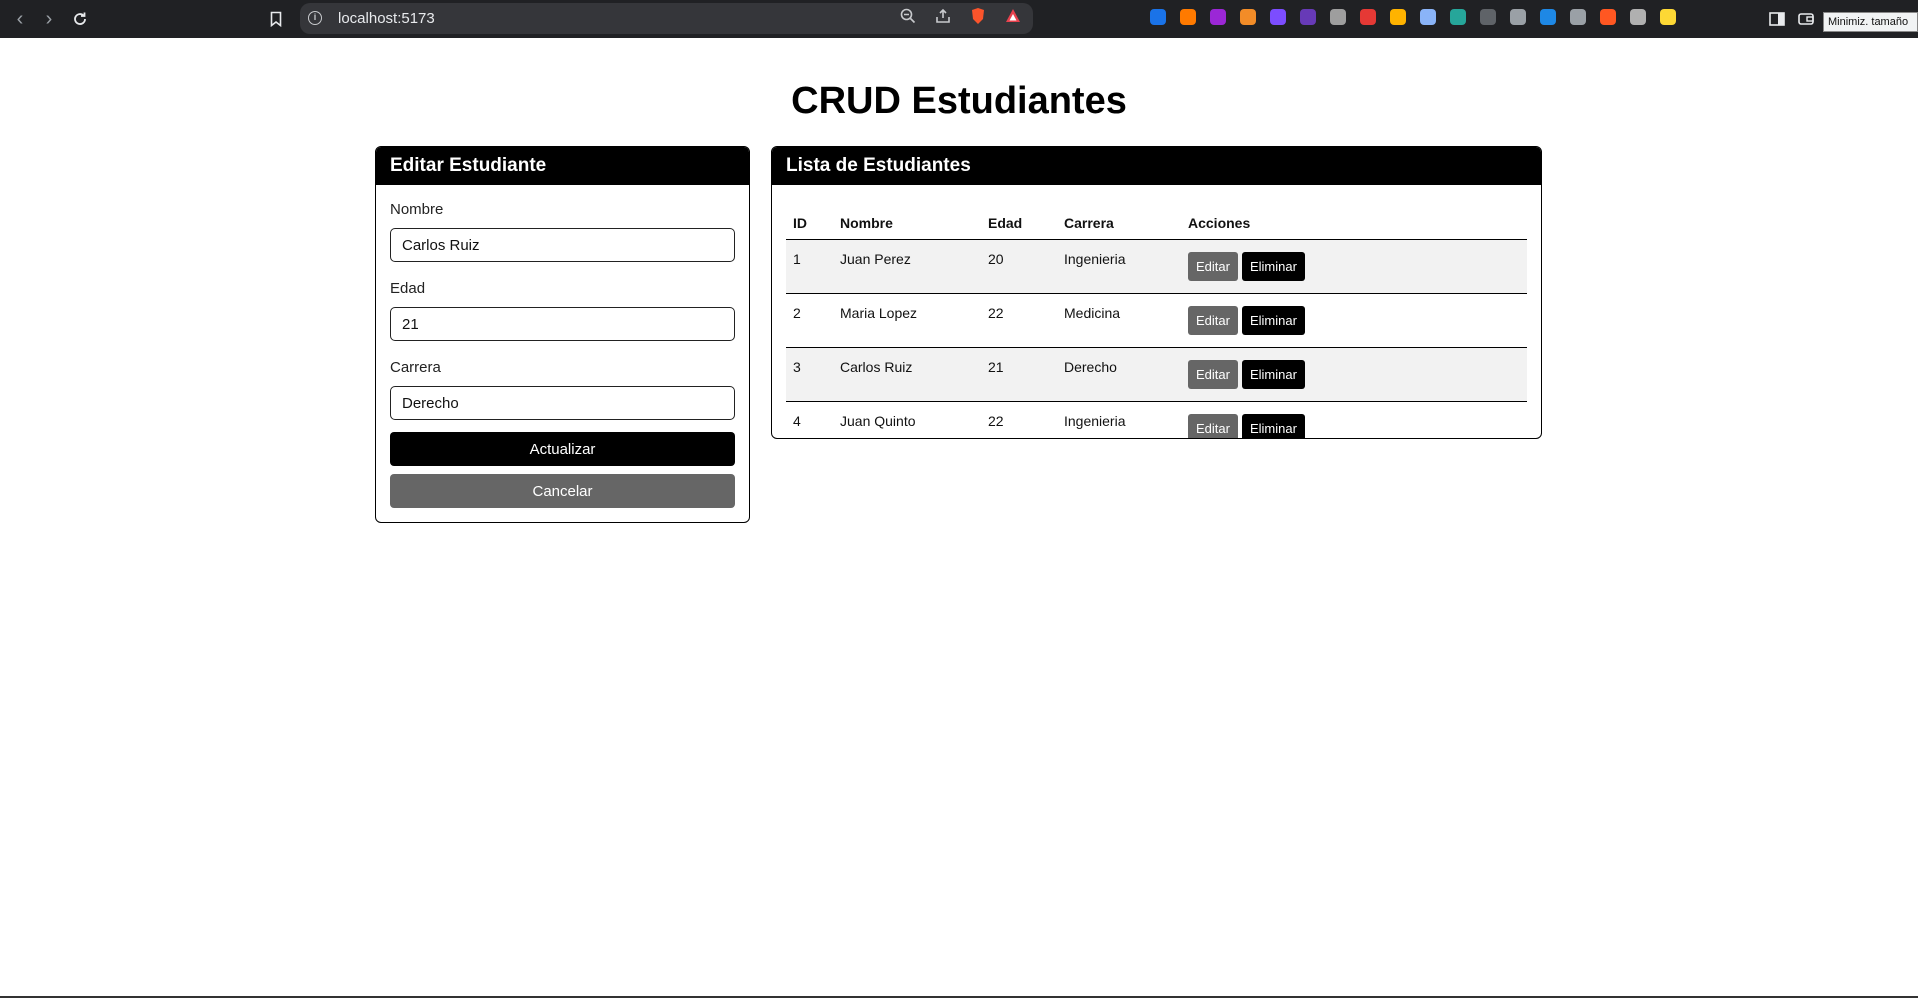 The height and width of the screenshot is (998, 1918). I want to click on ext-yellow-circle-icon, so click(1398, 17).